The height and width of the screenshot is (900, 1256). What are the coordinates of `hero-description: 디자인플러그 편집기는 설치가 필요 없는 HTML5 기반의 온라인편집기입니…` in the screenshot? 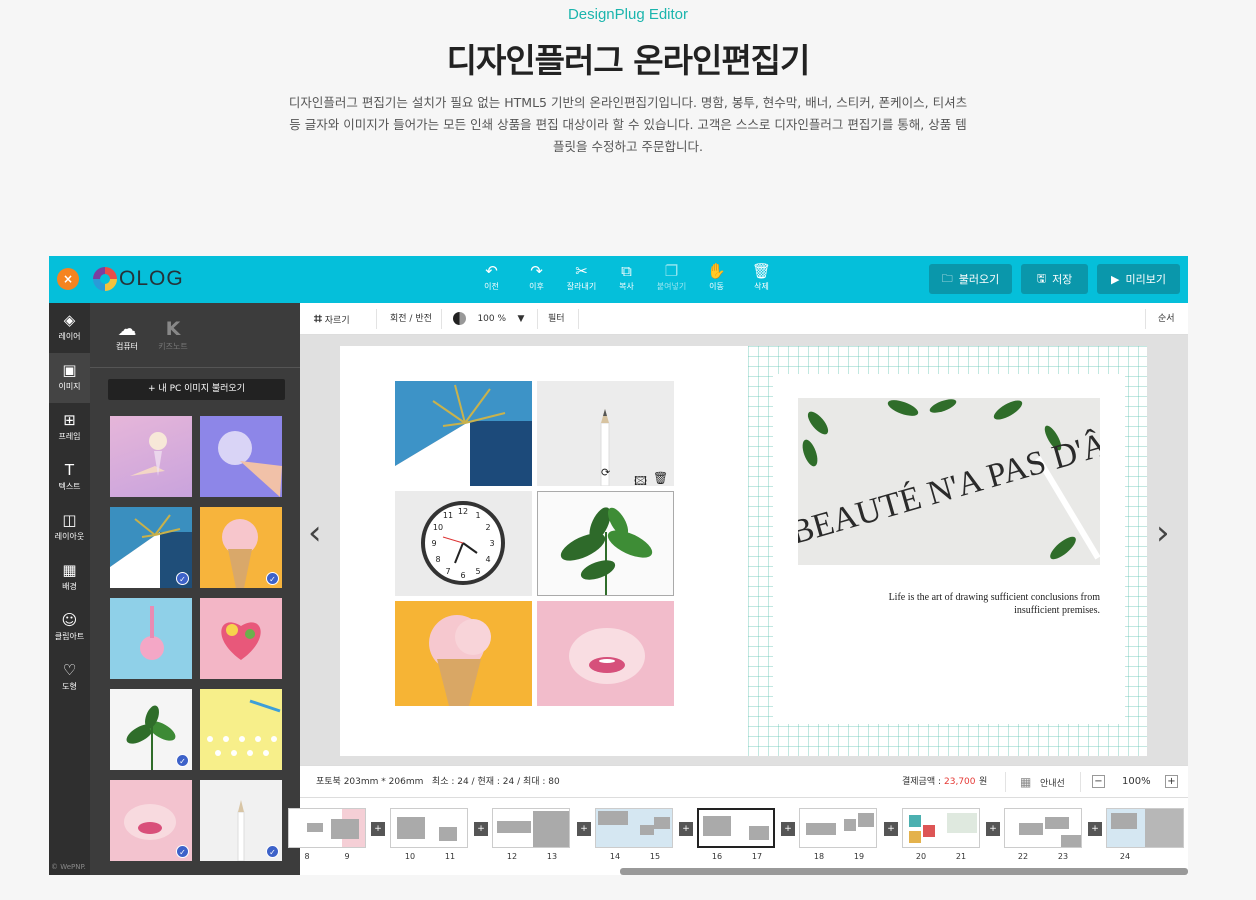 It's located at (628, 124).